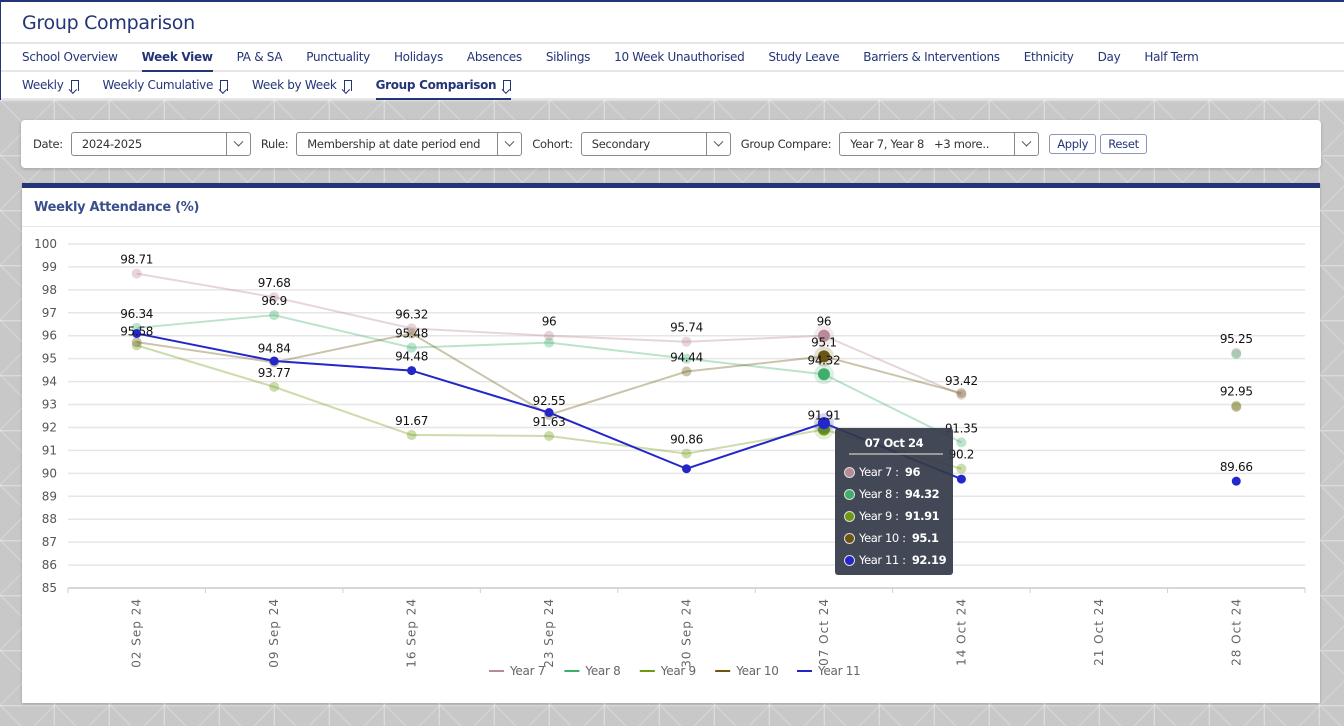 The height and width of the screenshot is (726, 1344). Describe the element at coordinates (929, 560) in the screenshot. I see `tooltip-row-value: 92.19` at that location.